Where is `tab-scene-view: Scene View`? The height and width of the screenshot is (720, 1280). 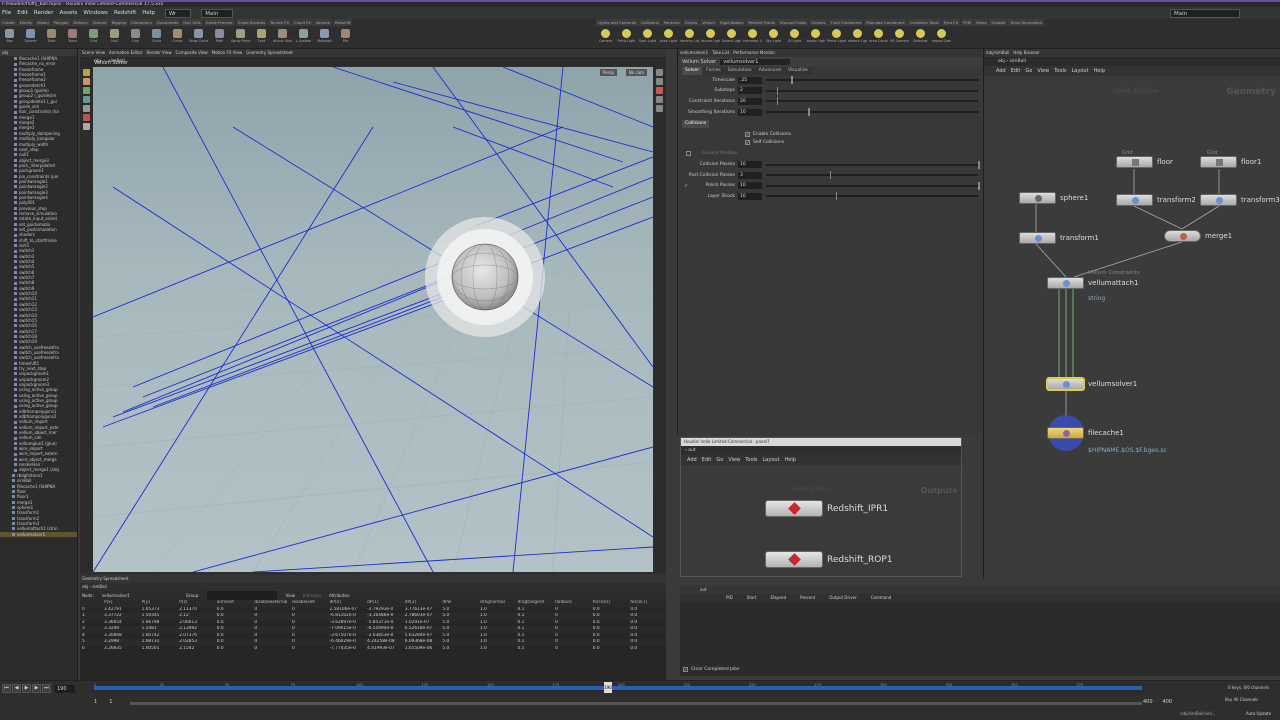 tab-scene-view: Scene View is located at coordinates (93, 53).